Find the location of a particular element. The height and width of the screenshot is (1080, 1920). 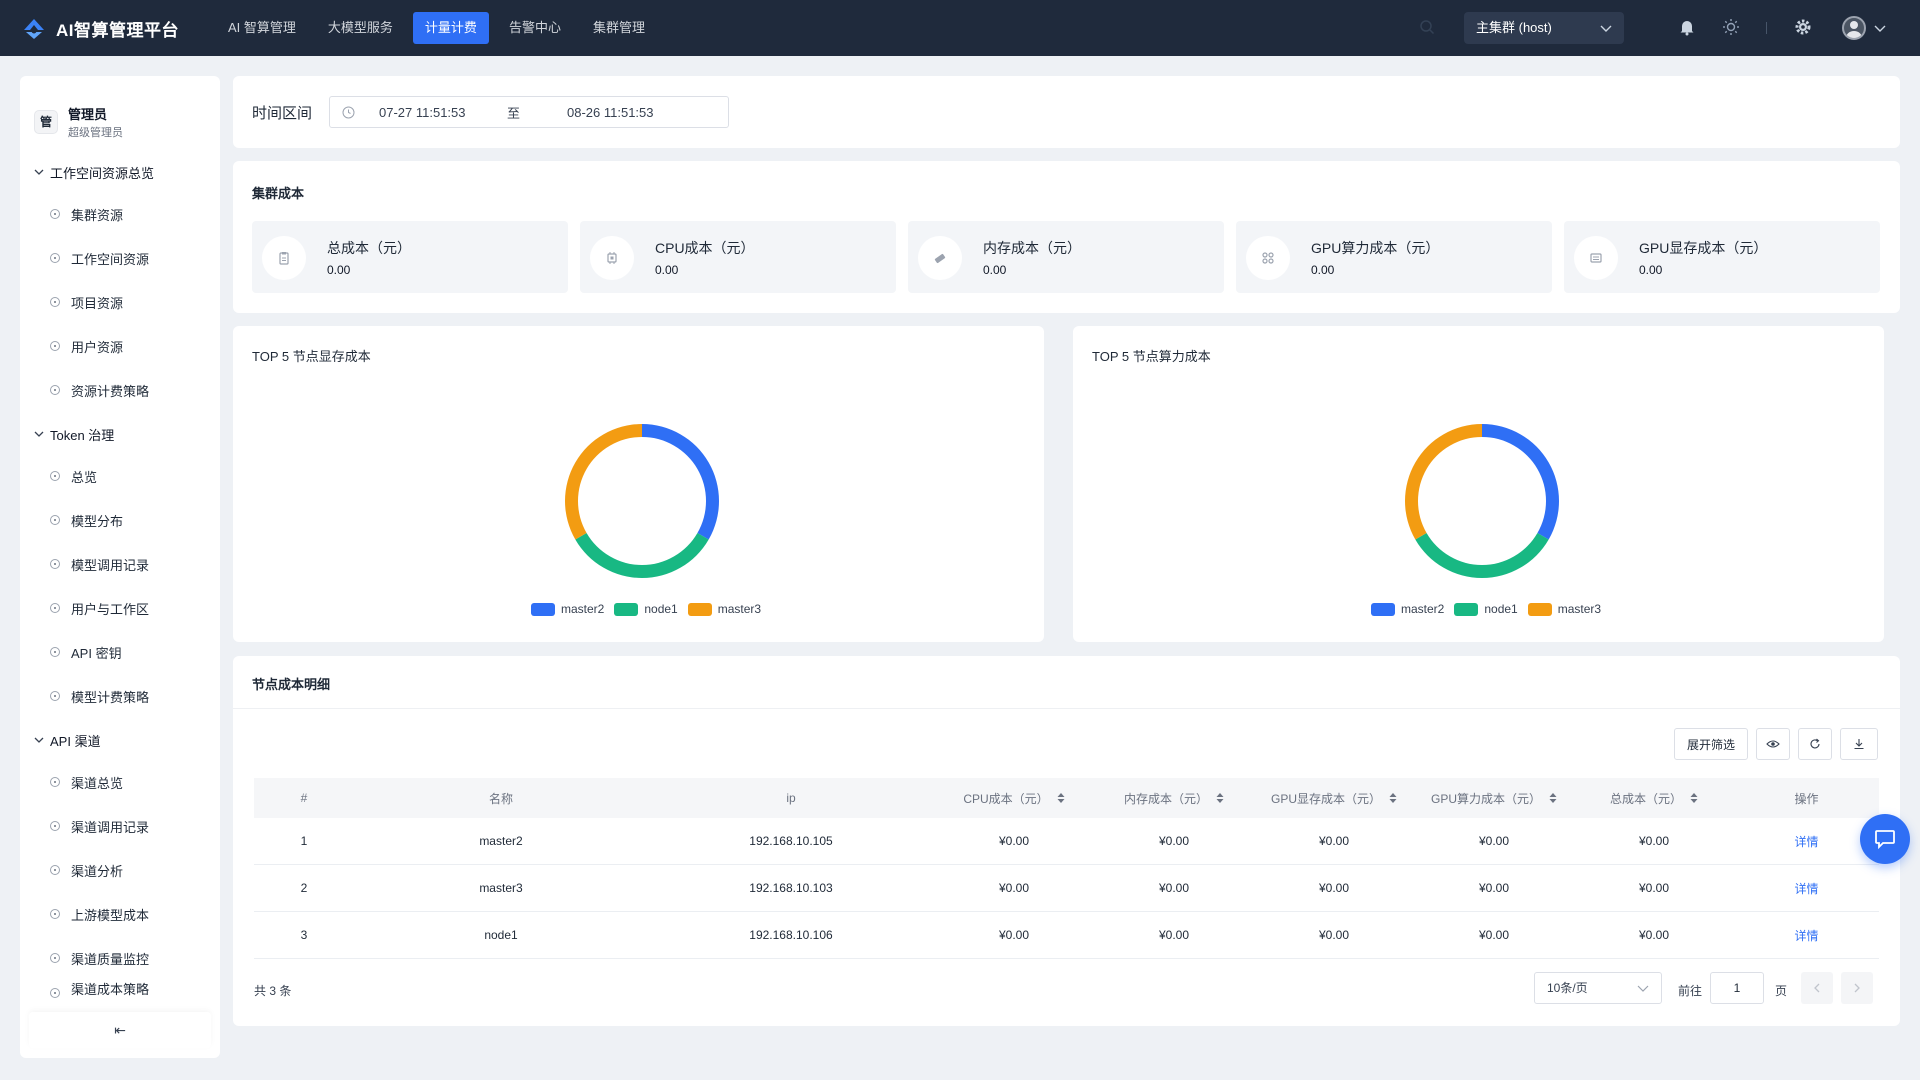

gear-icon is located at coordinates (1803, 27).